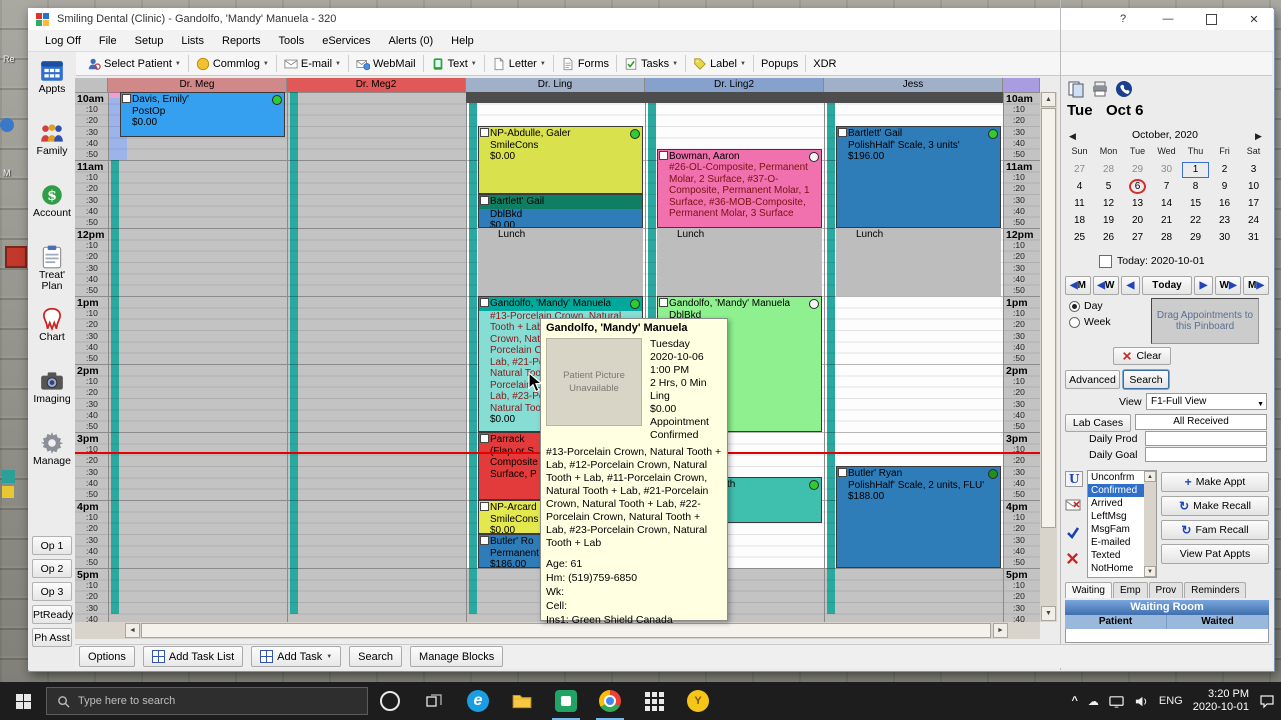 The image size is (1281, 720). I want to click on op-button-op-3: Op 3, so click(52, 591).